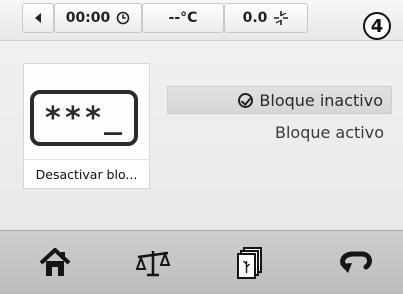 This screenshot has width=403, height=294. I want to click on back-button, so click(38, 18).